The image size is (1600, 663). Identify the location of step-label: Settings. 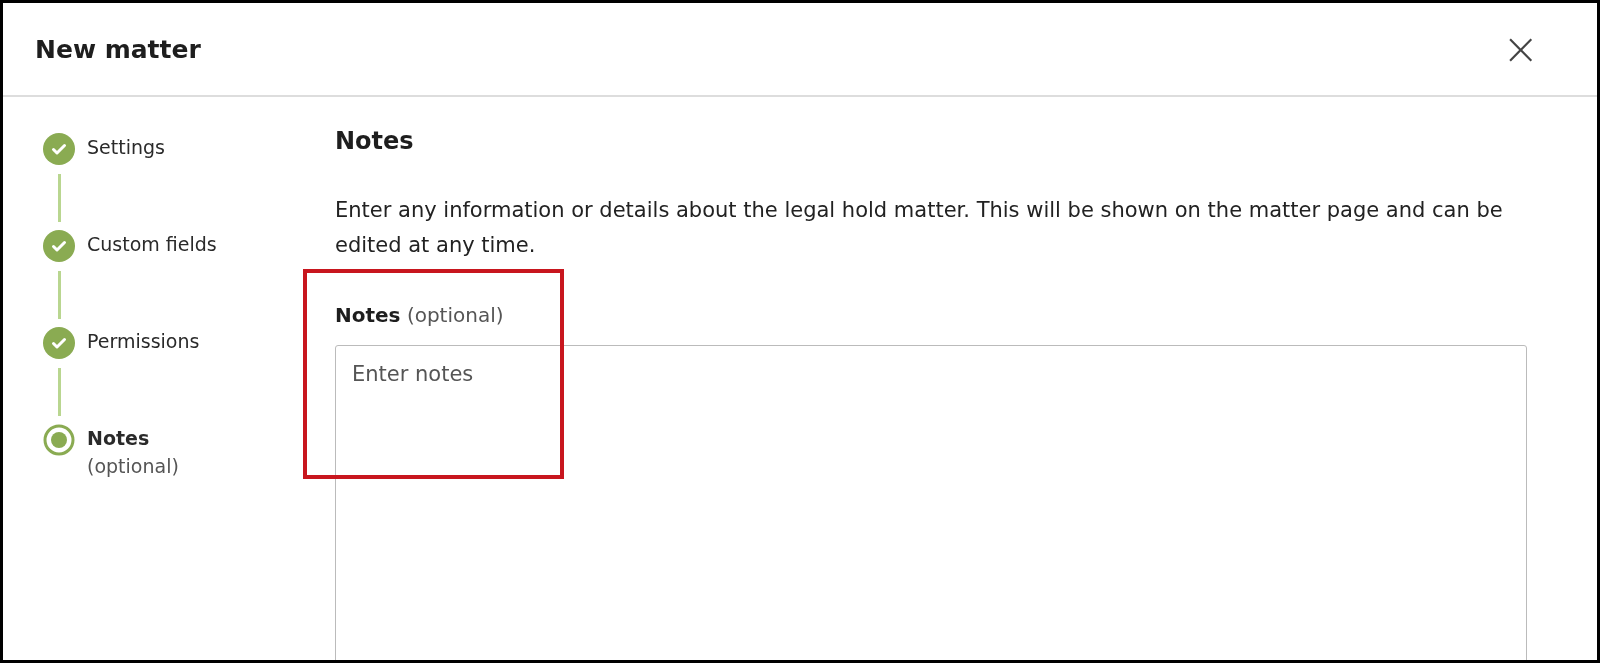
(126, 147).